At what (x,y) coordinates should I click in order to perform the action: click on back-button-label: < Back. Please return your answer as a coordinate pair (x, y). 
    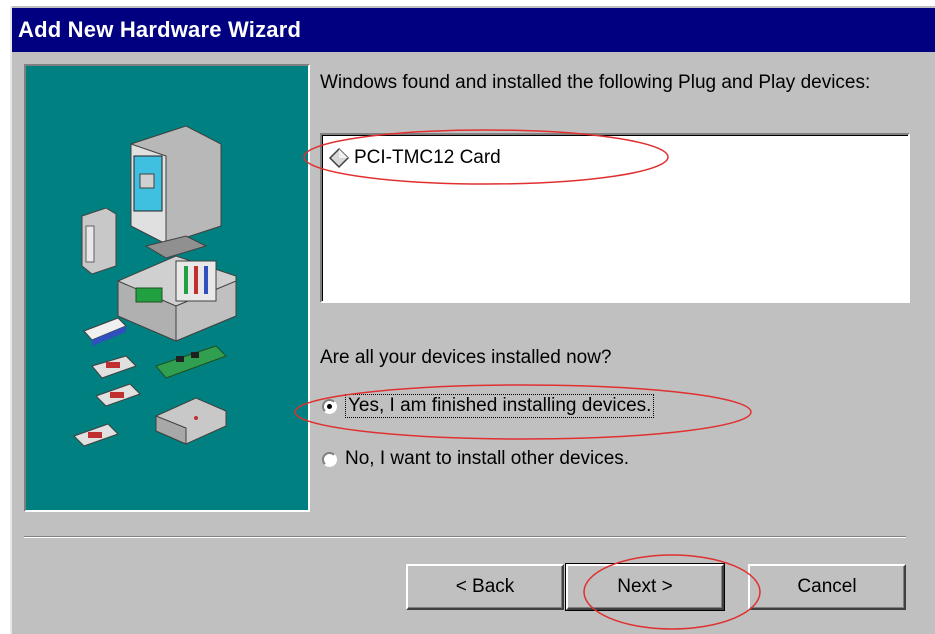
    Looking at the image, I should click on (485, 586).